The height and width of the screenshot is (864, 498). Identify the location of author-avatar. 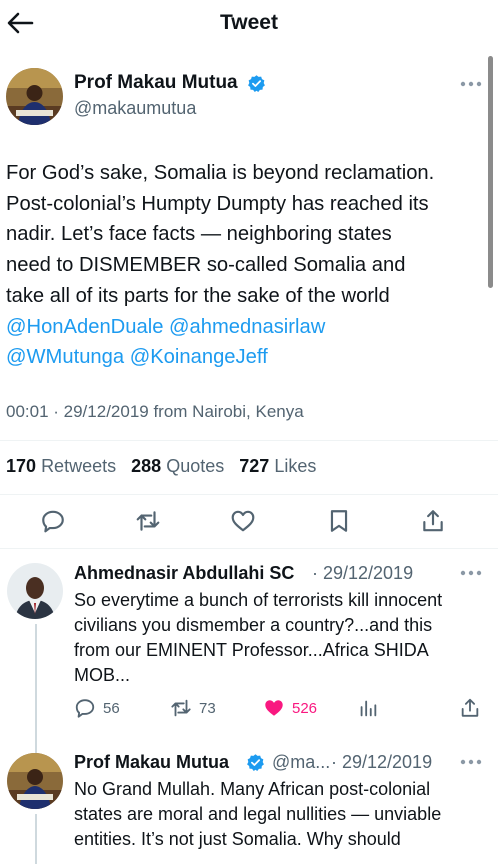
(34, 96).